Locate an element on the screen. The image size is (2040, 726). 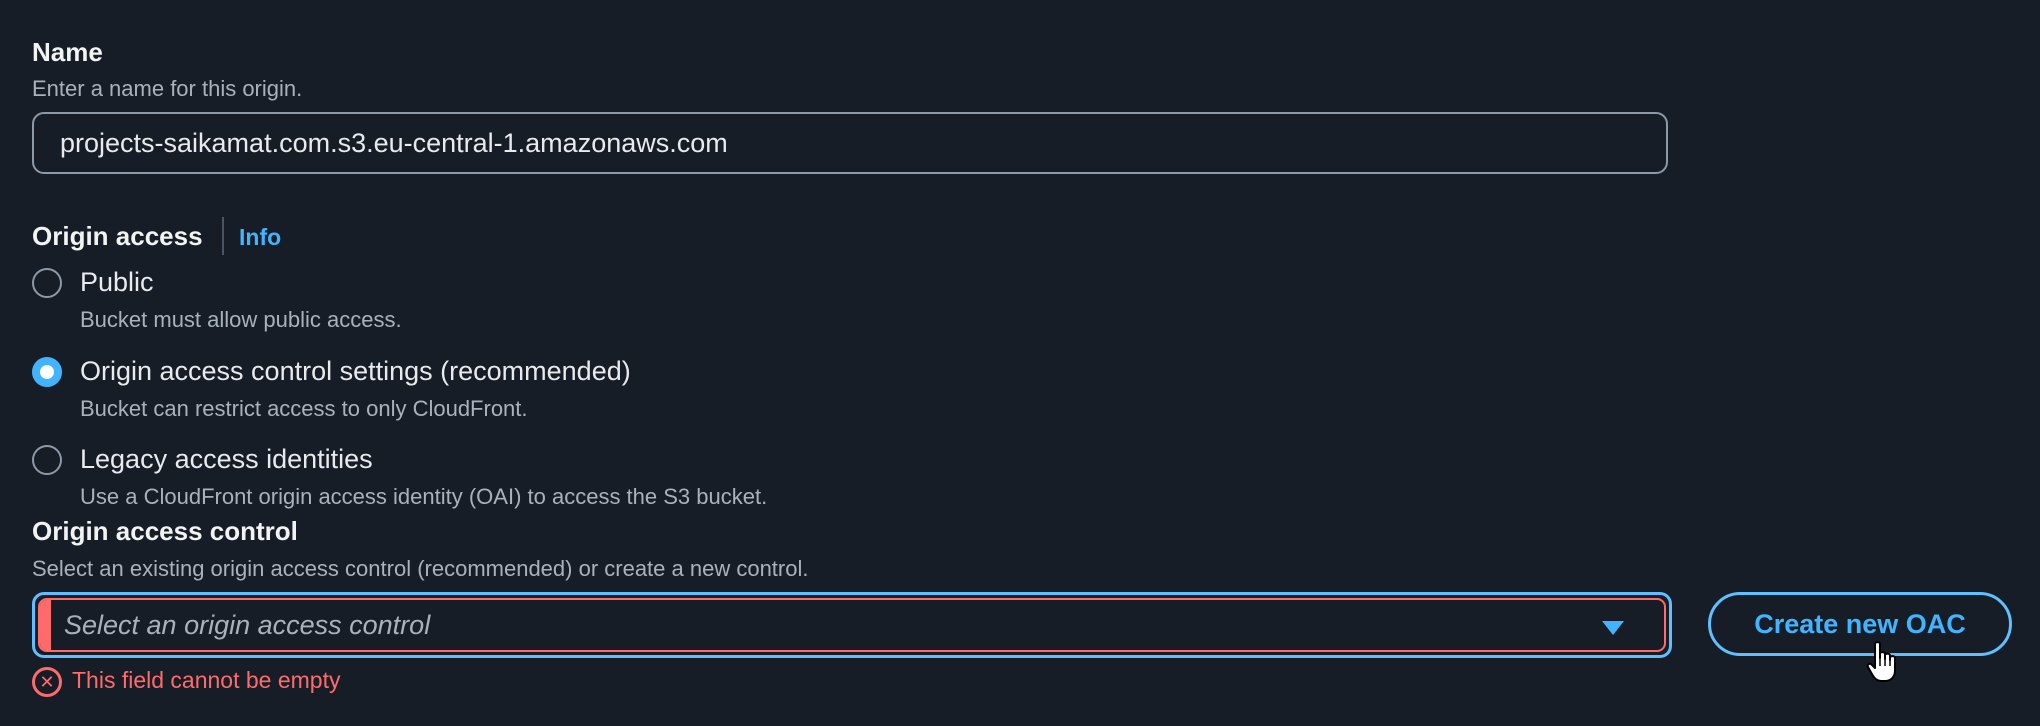
origin-access-label: Origin access is located at coordinates (117, 236).